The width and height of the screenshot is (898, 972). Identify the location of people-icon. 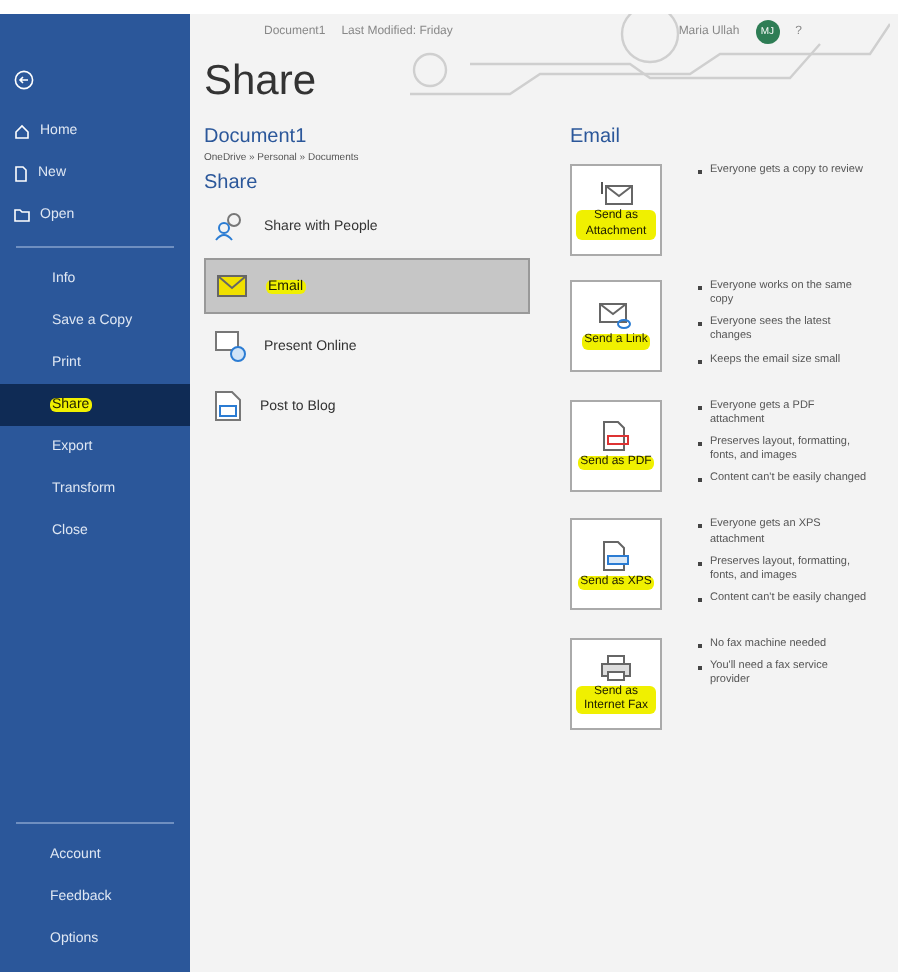
(230, 226).